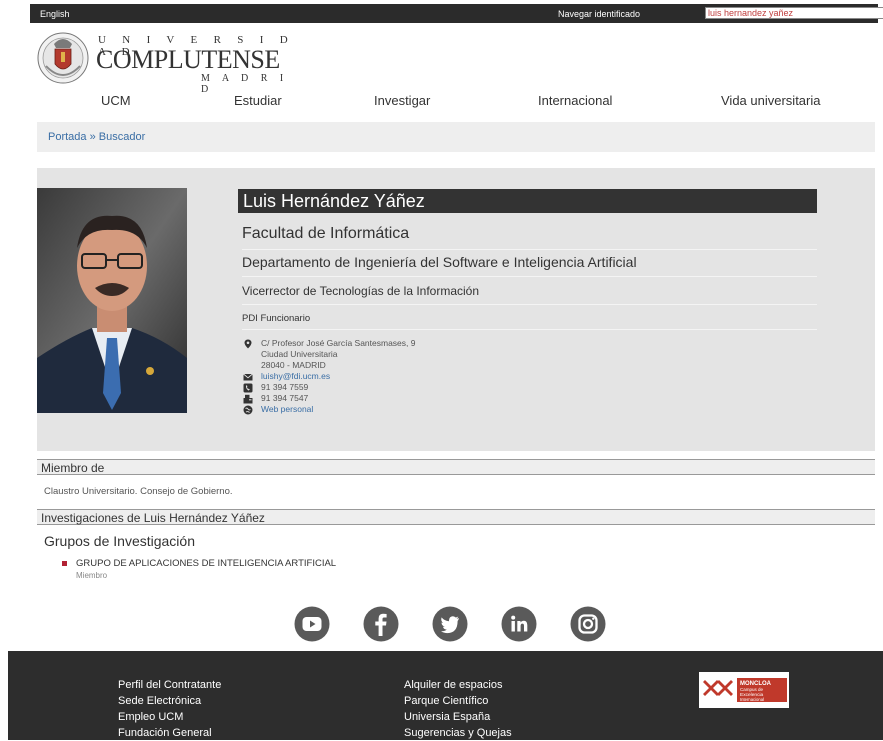 Image resolution: width=883 pixels, height=741 pixels. I want to click on fax-line: 91 394 7547, so click(329, 398).